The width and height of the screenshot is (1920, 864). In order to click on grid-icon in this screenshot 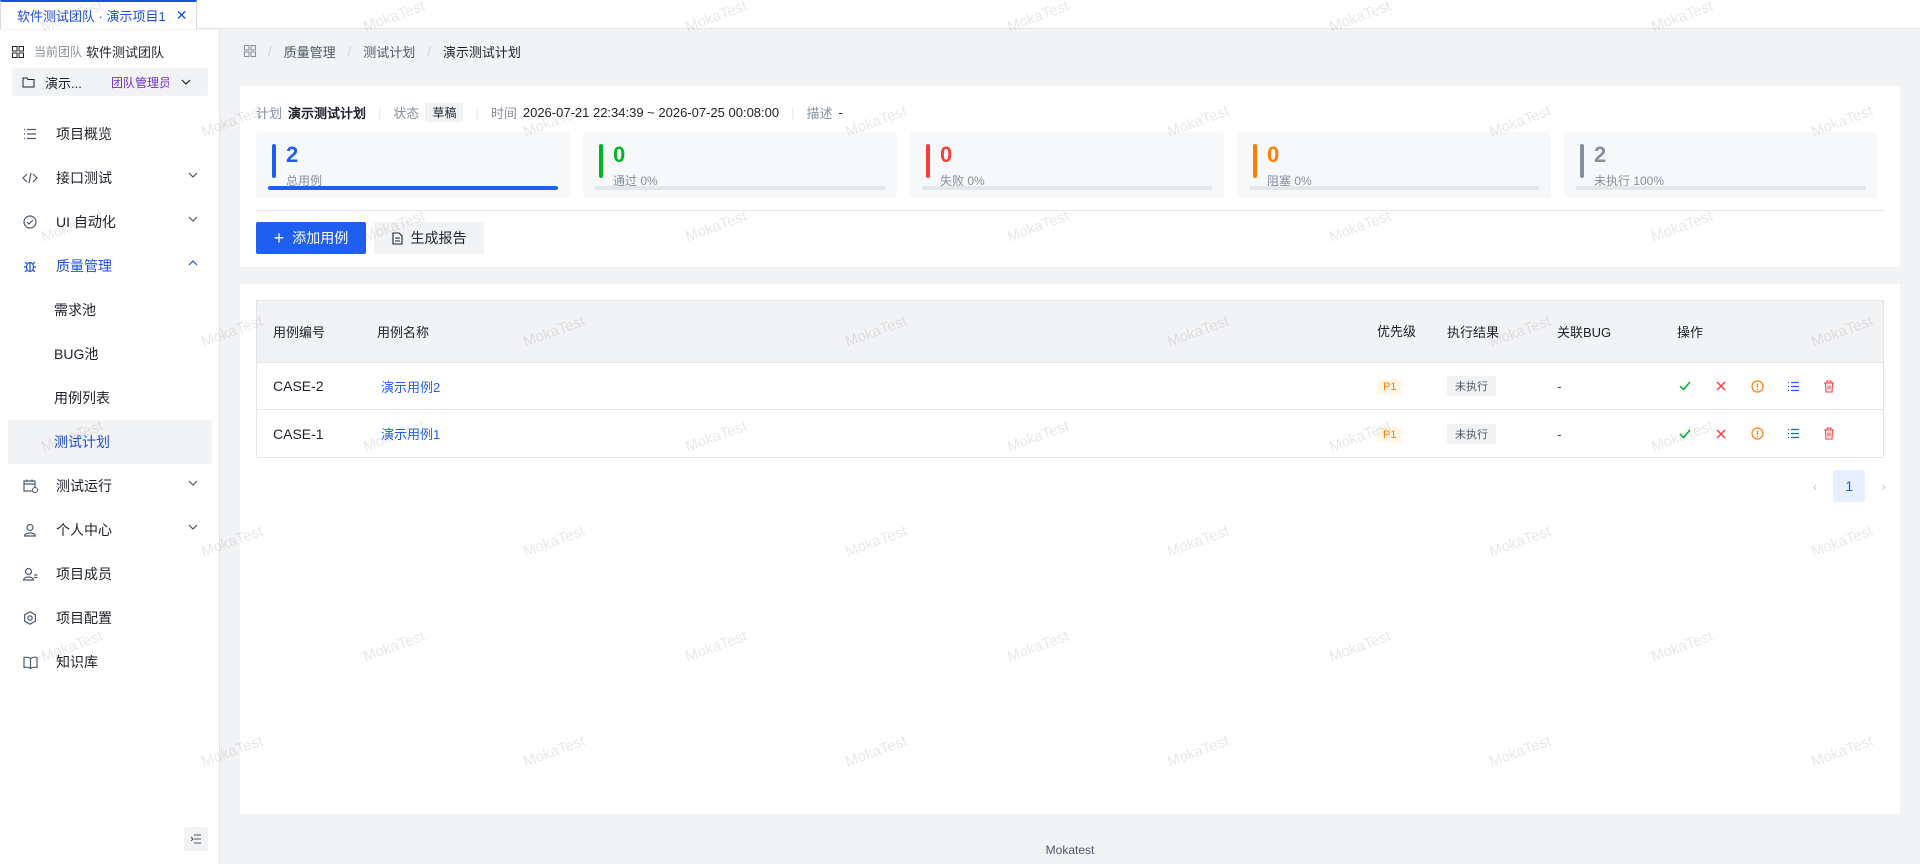, I will do `click(18, 51)`.